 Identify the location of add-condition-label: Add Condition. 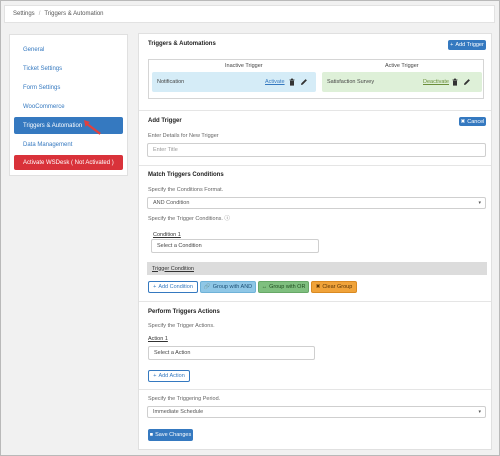
(175, 287).